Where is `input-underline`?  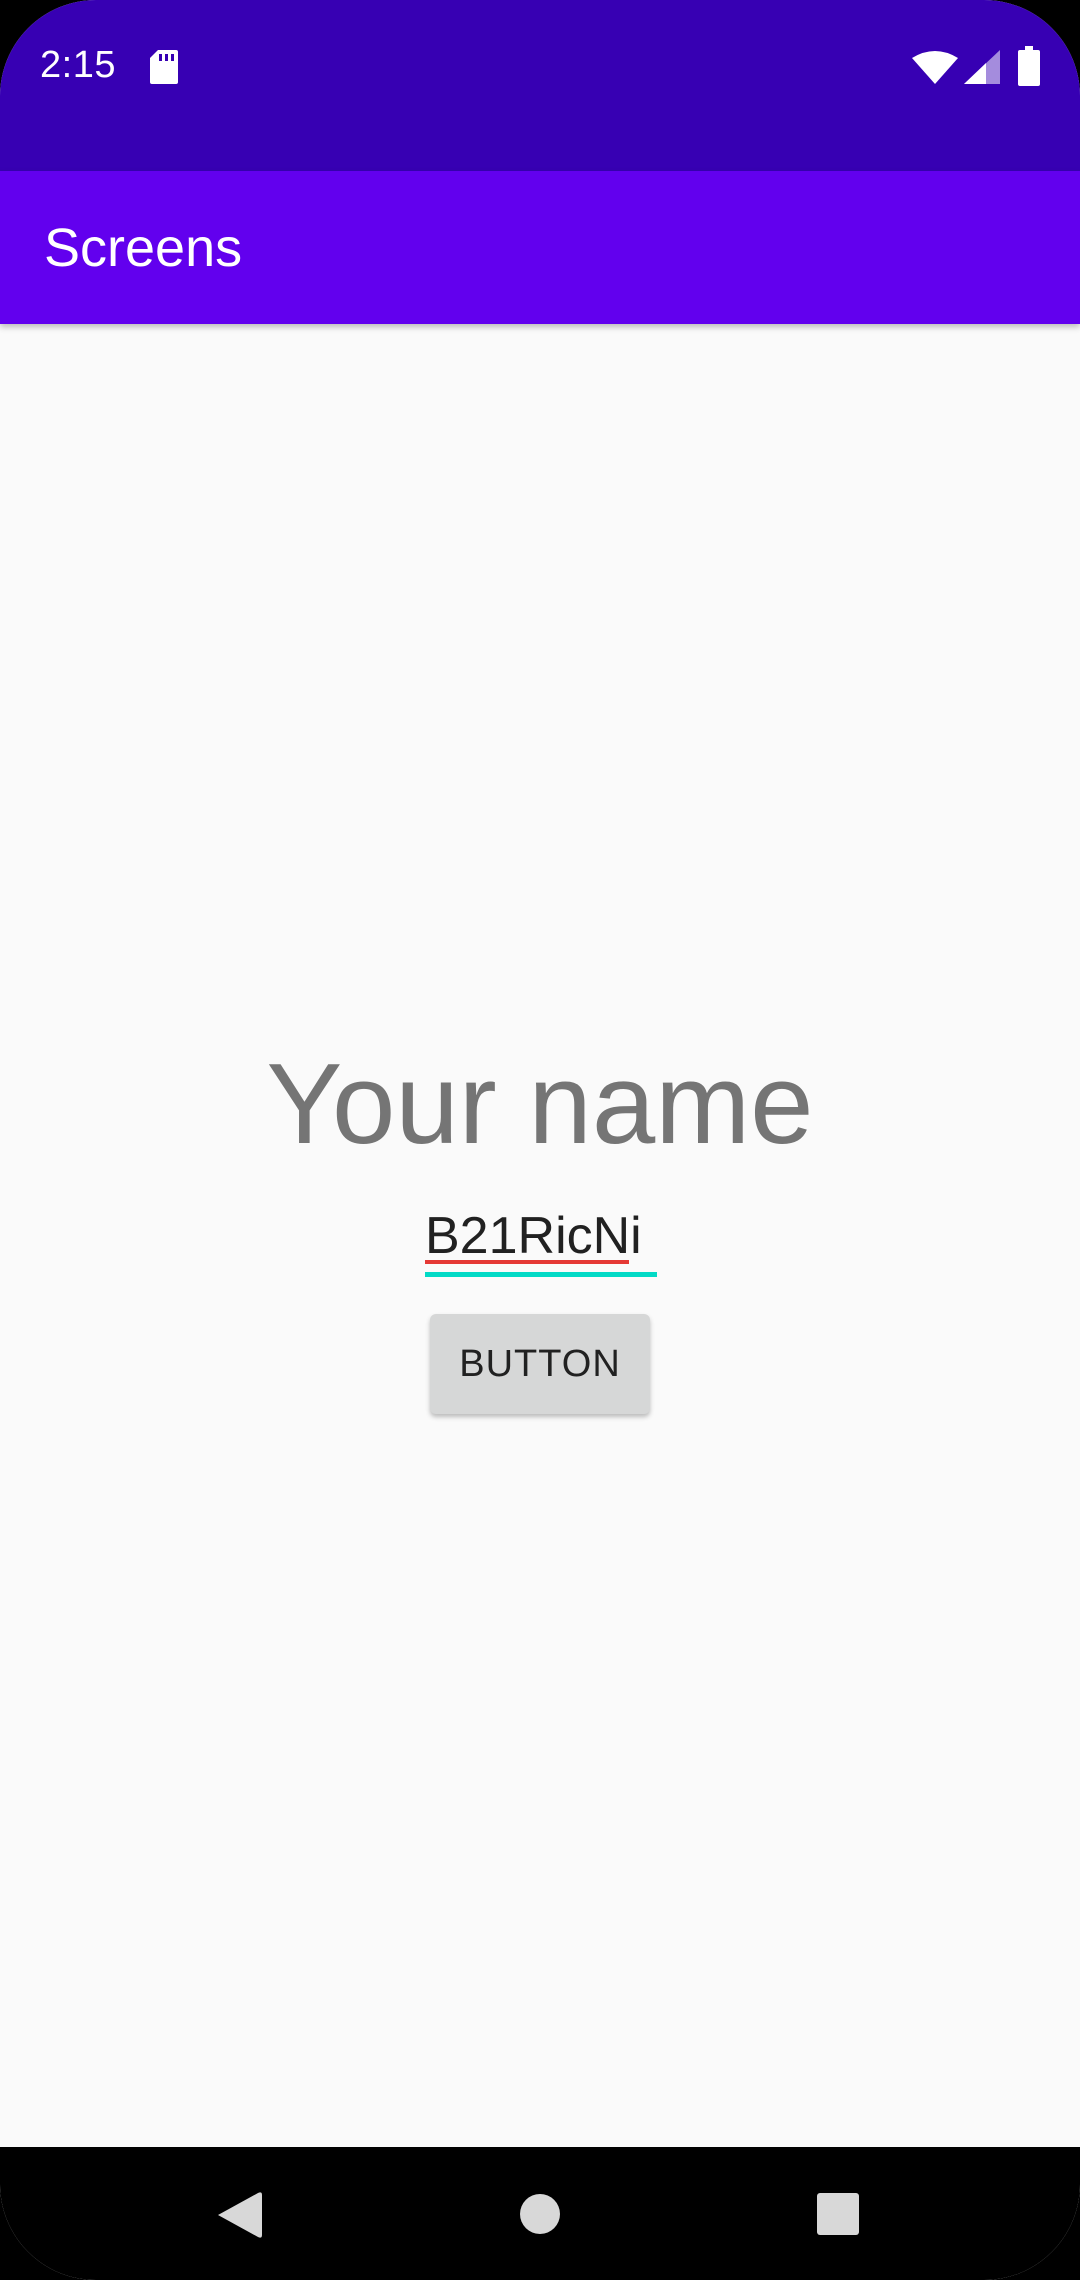
input-underline is located at coordinates (541, 1274).